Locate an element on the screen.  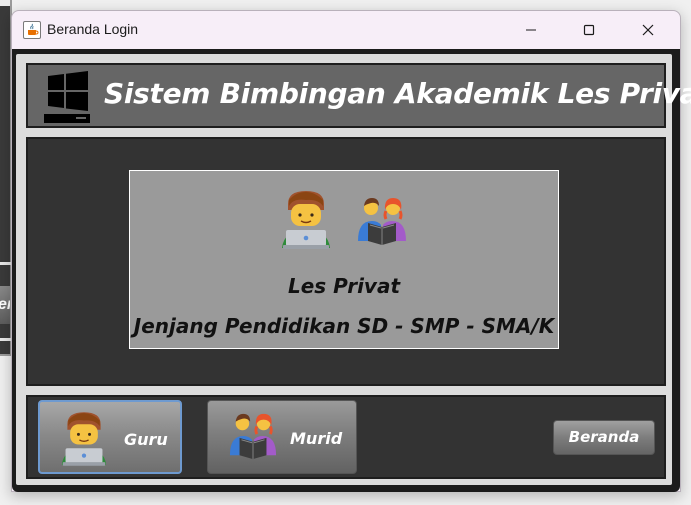
guru-button: Guru is located at coordinates (110, 437).